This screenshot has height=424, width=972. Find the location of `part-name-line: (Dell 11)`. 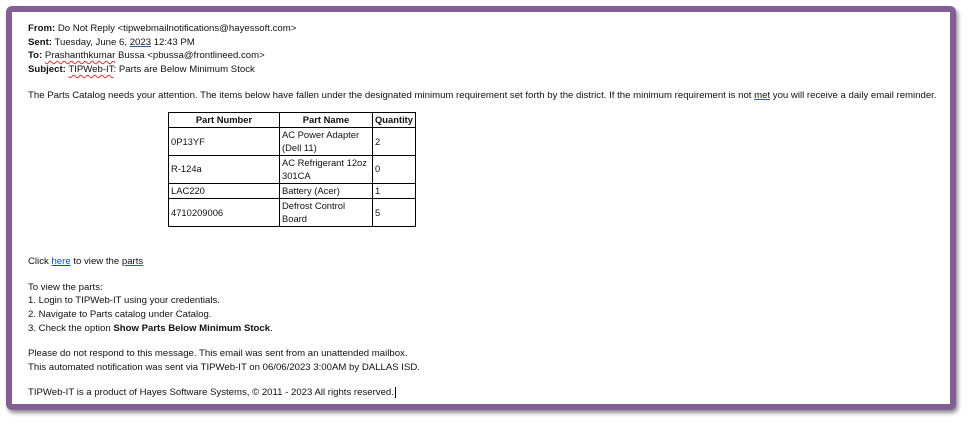

part-name-line: (Dell 11) is located at coordinates (299, 147).